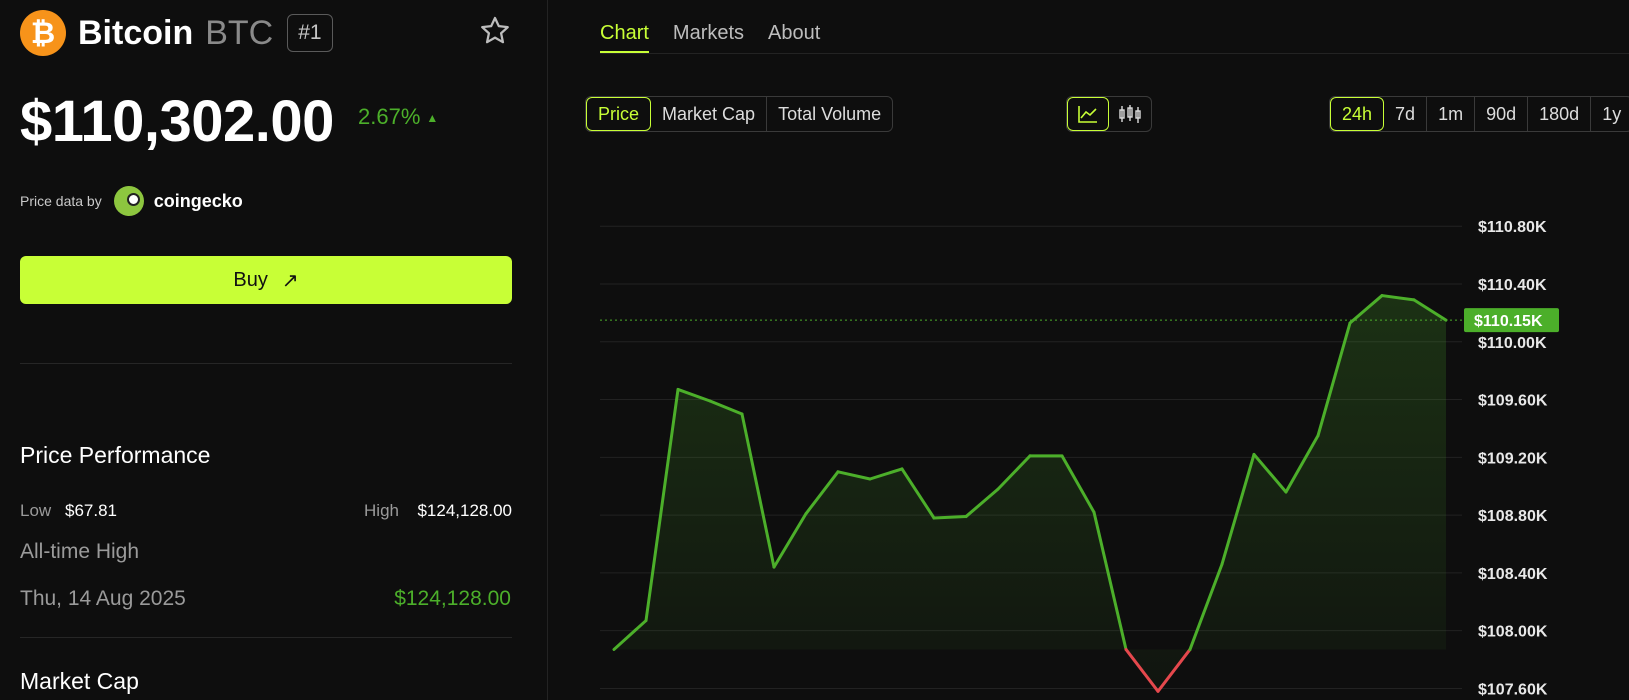  Describe the element at coordinates (115, 455) in the screenshot. I see `price-performance-title: Price Performance` at that location.